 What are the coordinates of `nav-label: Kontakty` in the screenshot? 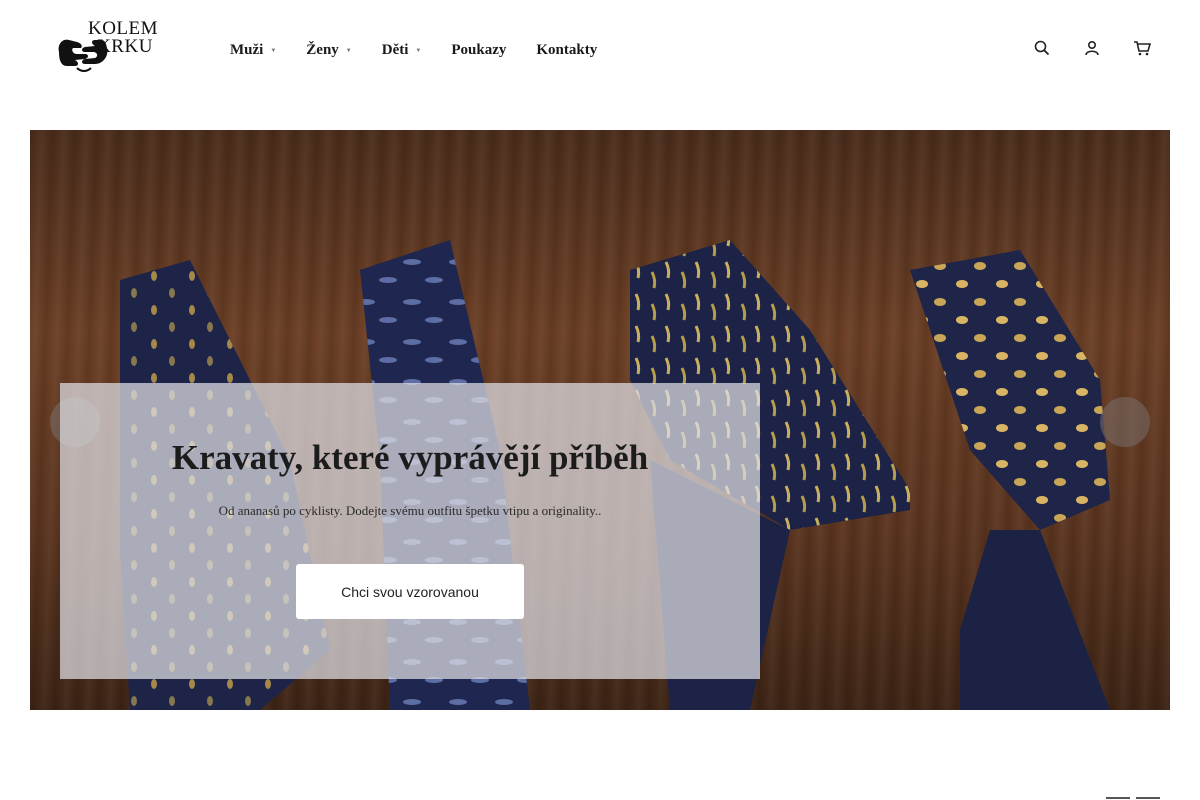 It's located at (567, 49).